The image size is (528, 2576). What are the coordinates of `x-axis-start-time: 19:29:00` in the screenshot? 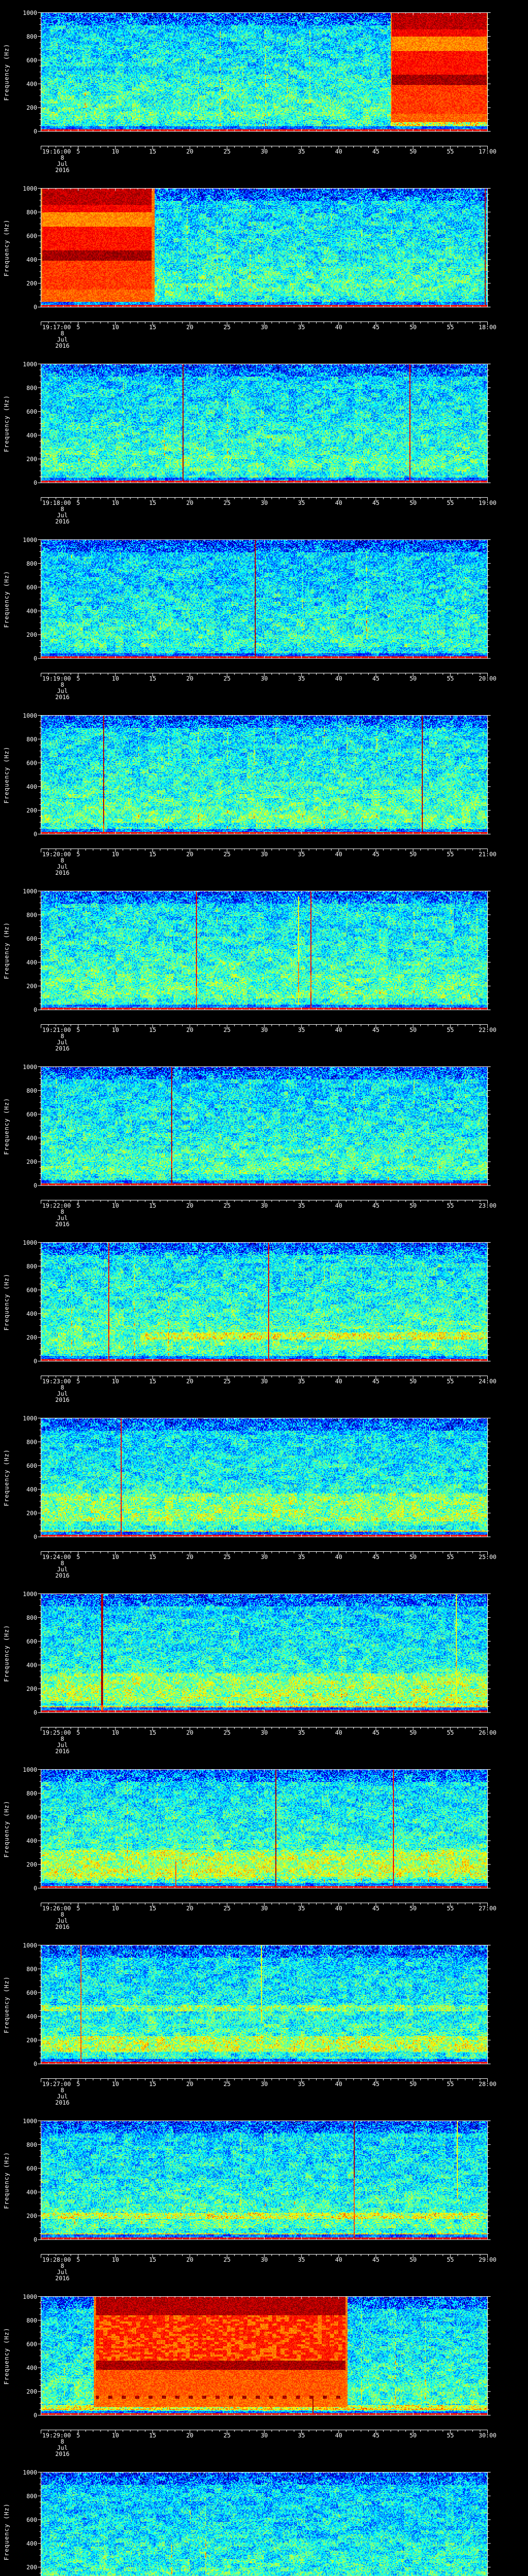 It's located at (56, 2435).